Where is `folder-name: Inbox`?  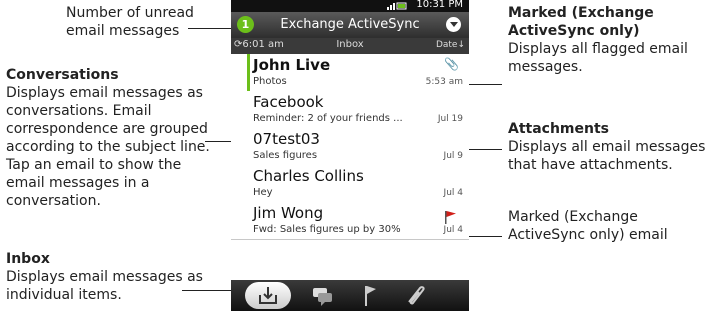 folder-name: Inbox is located at coordinates (350, 44).